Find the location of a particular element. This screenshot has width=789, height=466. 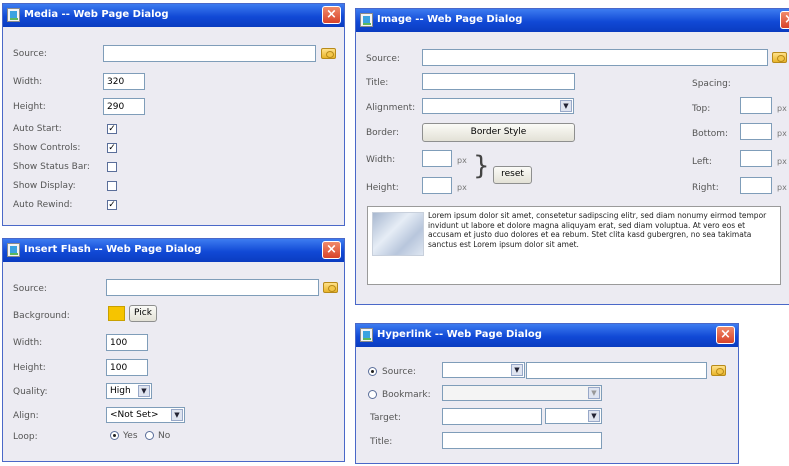

align-label: Align: is located at coordinates (26, 416).